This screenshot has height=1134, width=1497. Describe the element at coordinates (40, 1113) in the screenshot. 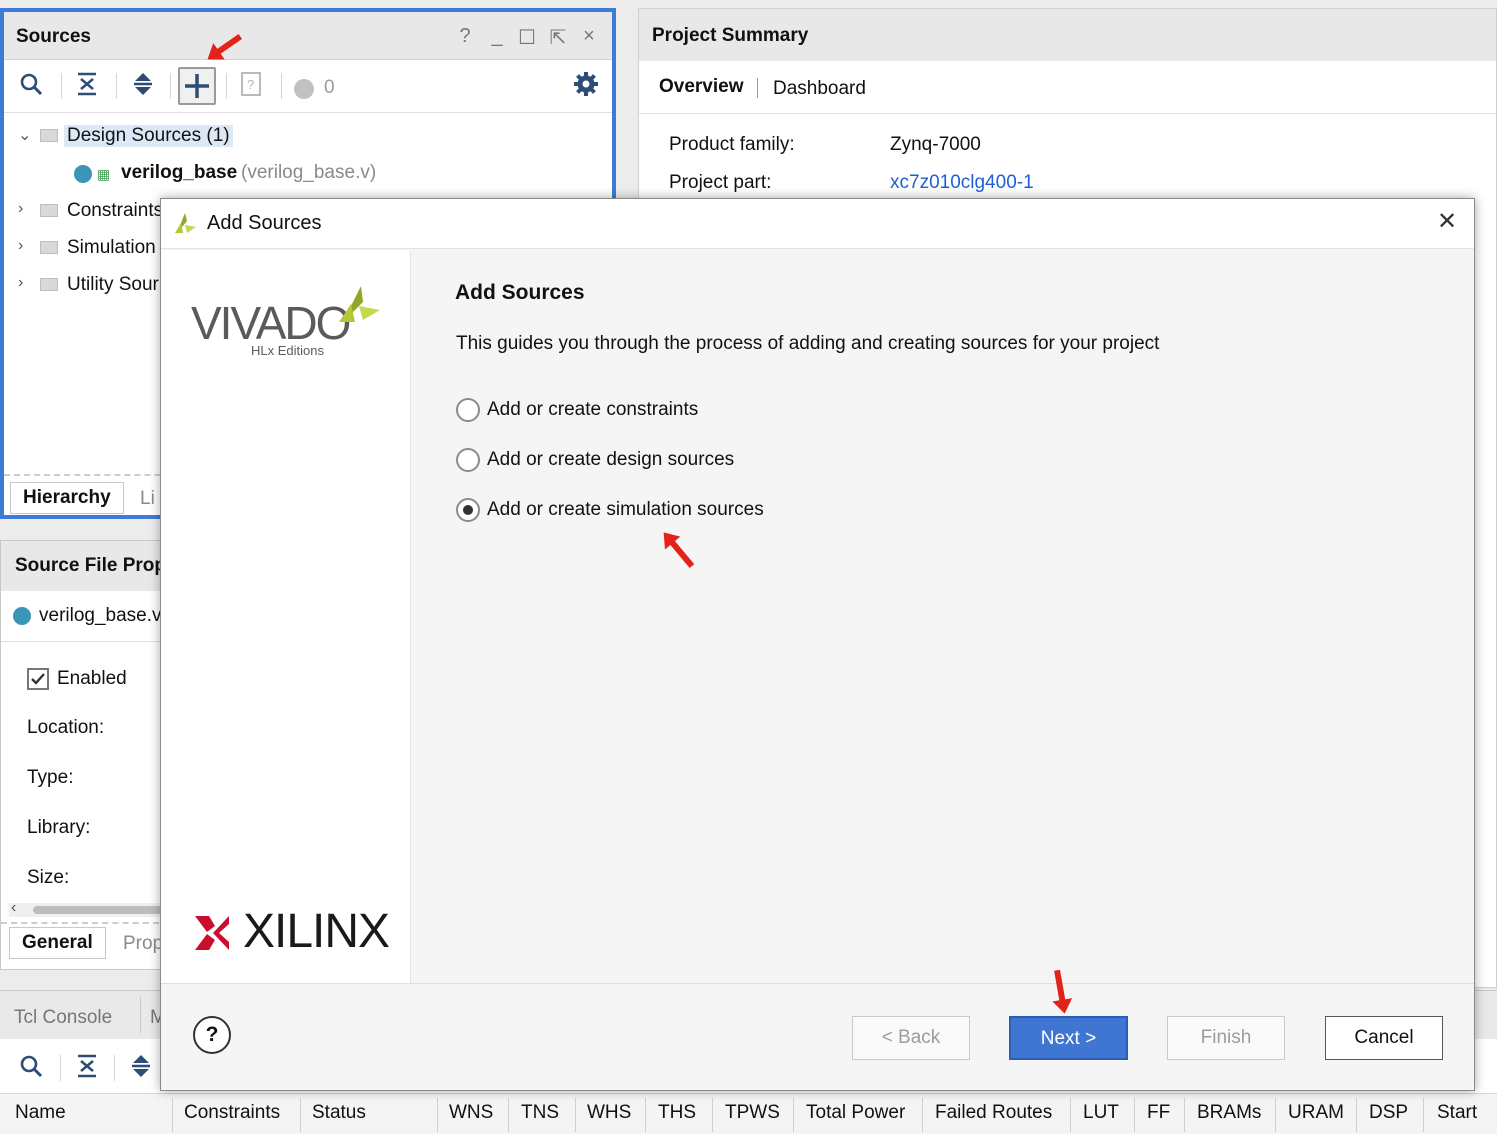

I see `col-name: Name` at that location.